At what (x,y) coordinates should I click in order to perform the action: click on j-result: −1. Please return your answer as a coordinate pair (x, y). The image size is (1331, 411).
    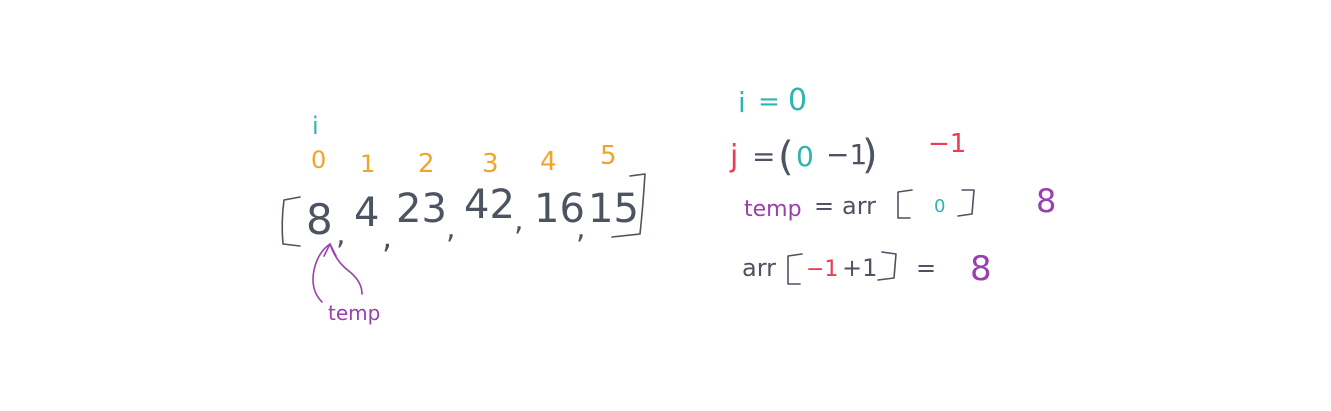
    Looking at the image, I should click on (947, 144).